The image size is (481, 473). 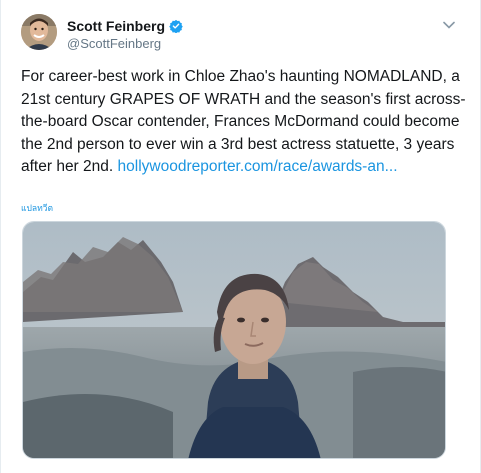 I want to click on chevron-down-icon, so click(x=449, y=25).